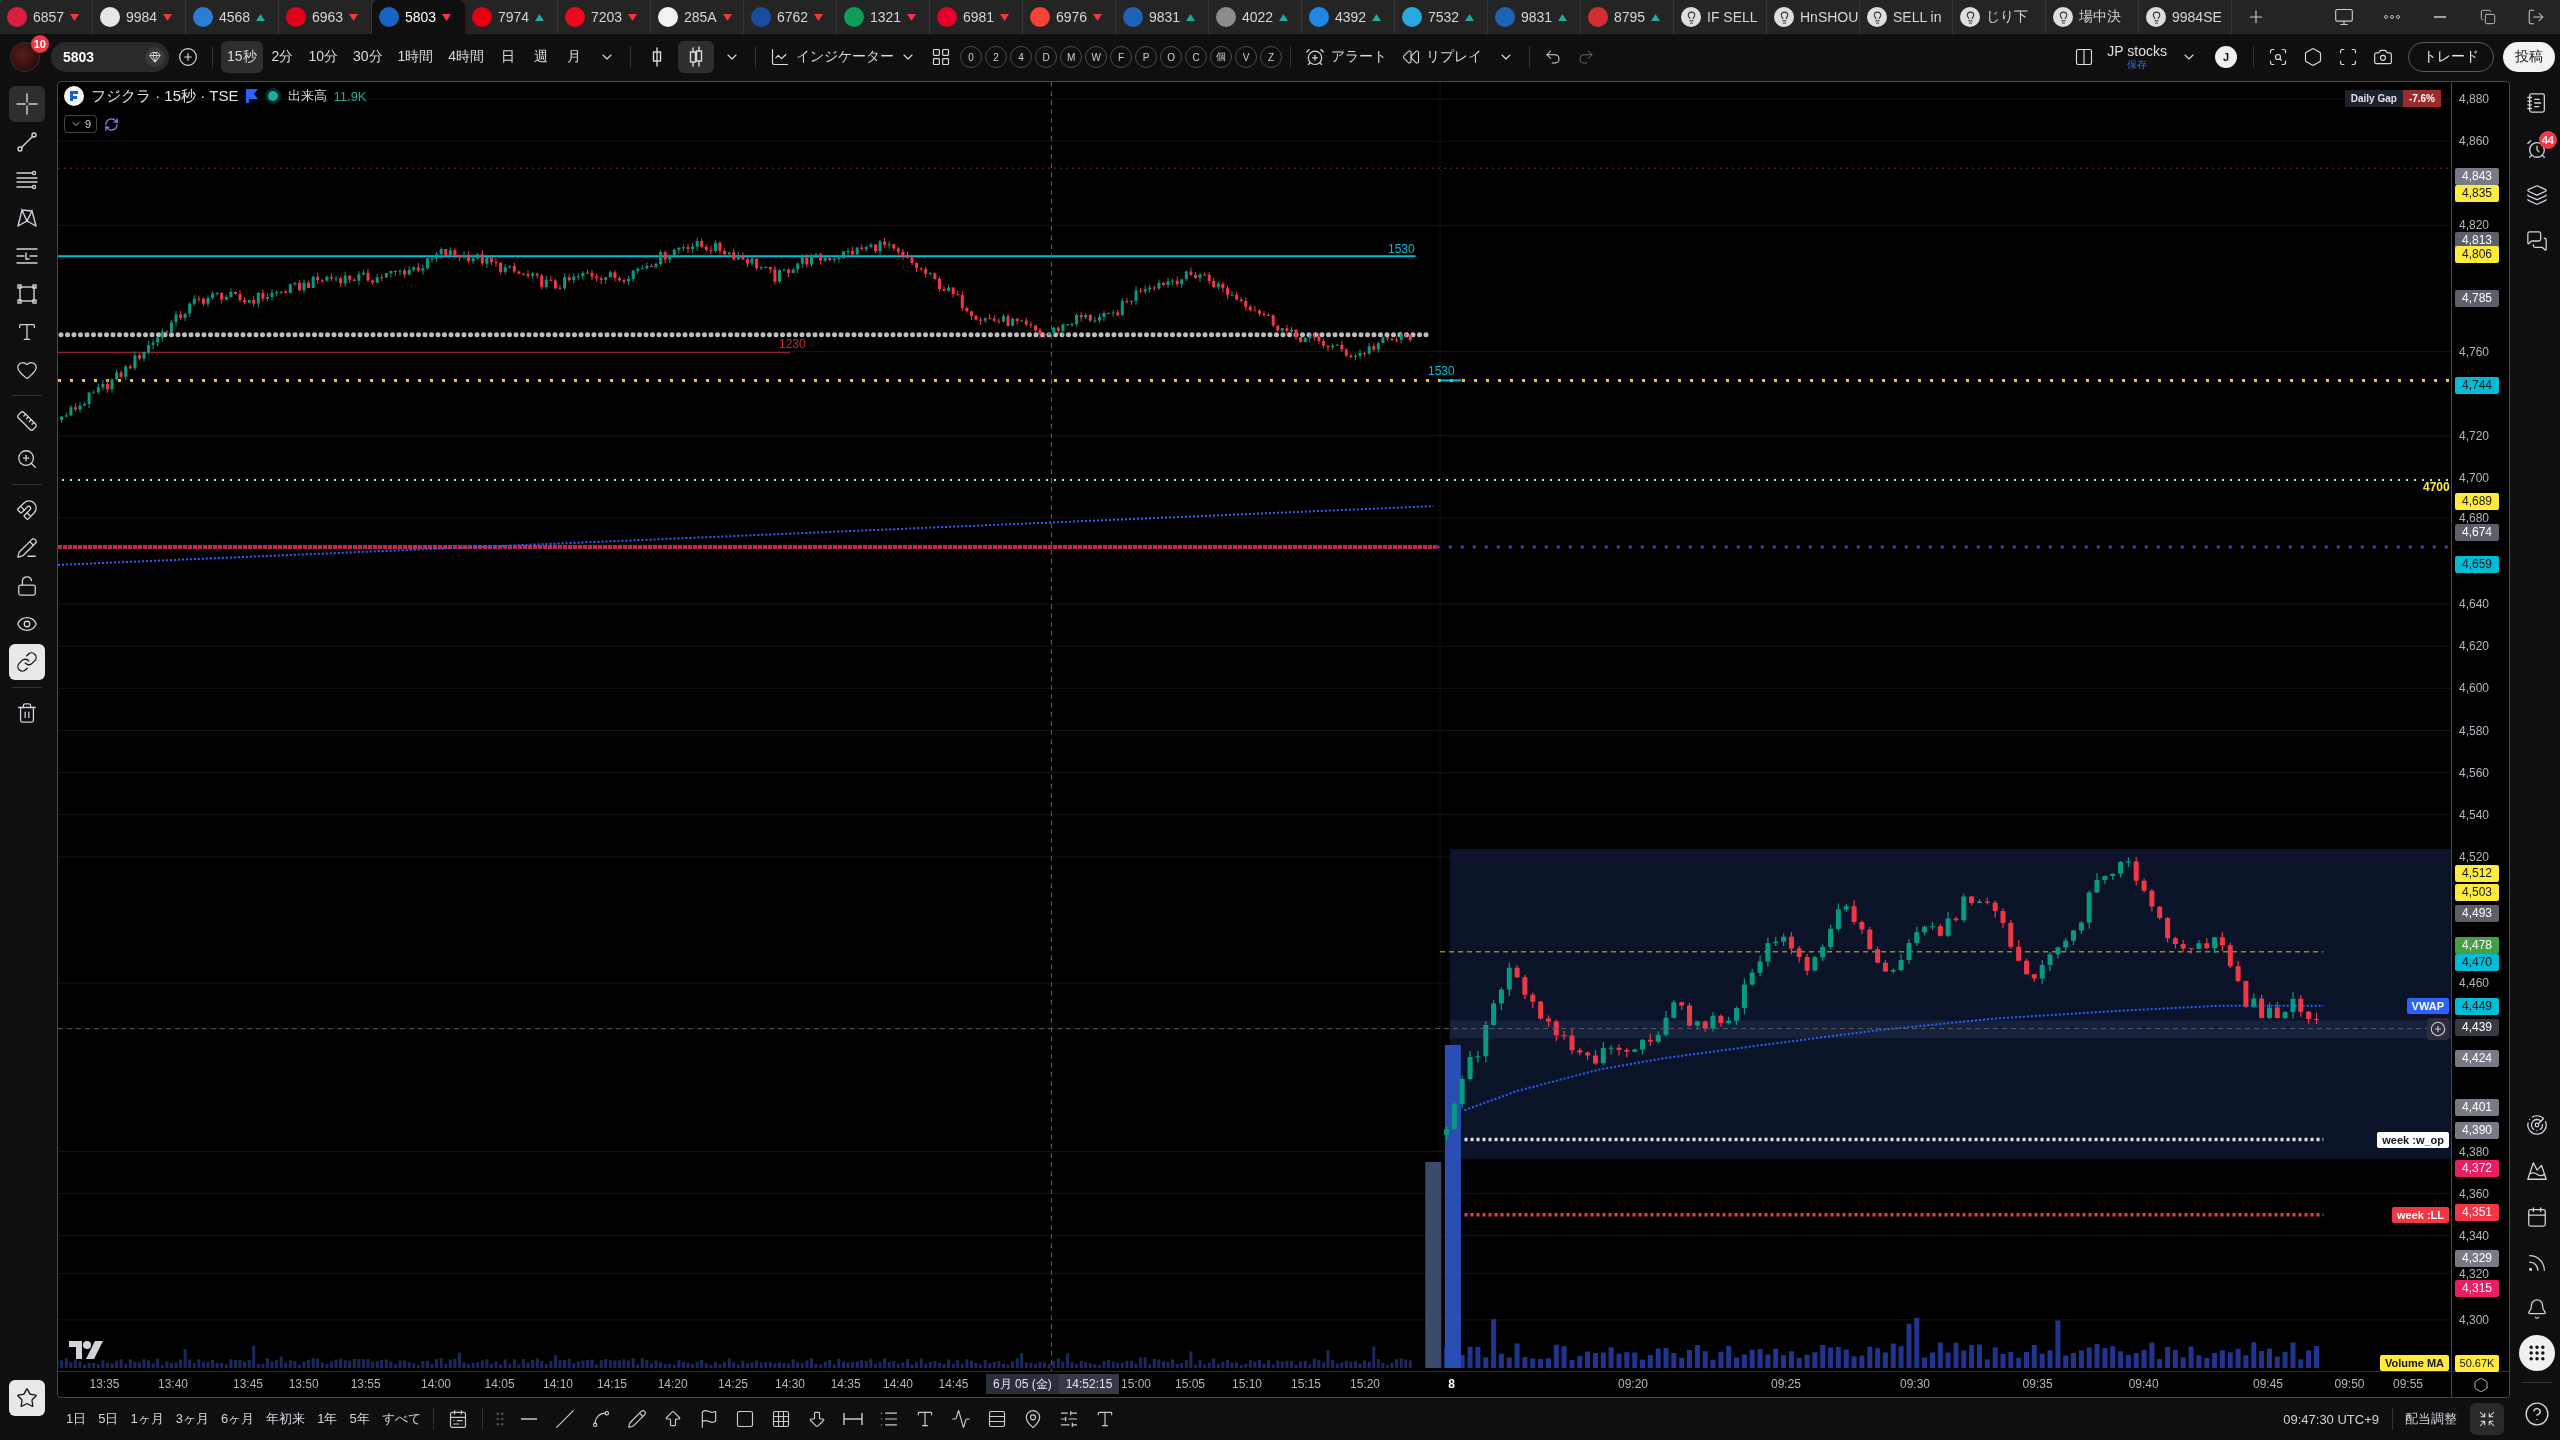 This screenshot has width=2560, height=1440. I want to click on split-layout-icon, so click(2084, 57).